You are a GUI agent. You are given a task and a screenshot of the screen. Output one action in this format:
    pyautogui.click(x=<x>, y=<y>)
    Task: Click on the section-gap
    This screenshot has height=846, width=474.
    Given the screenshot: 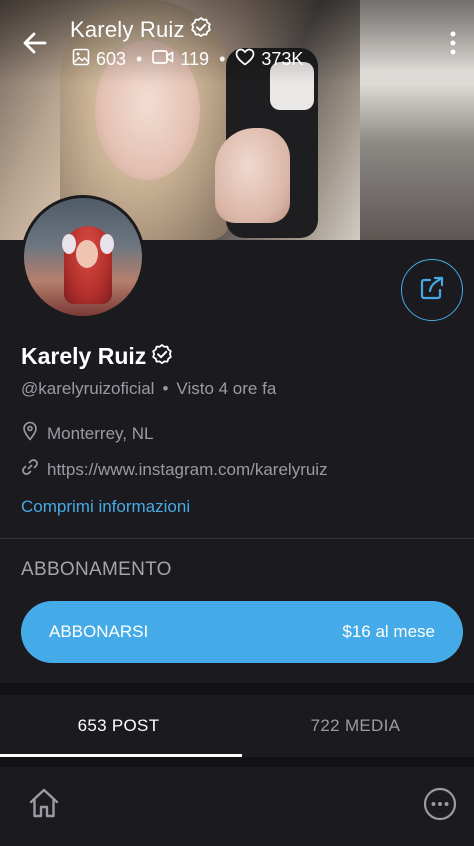 What is the action you would take?
    pyautogui.click(x=237, y=689)
    